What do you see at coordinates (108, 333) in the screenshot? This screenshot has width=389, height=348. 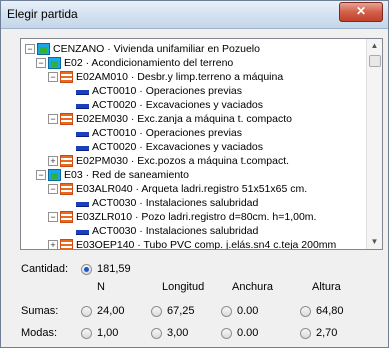 I see `modas-n-value: 1,00` at bounding box center [108, 333].